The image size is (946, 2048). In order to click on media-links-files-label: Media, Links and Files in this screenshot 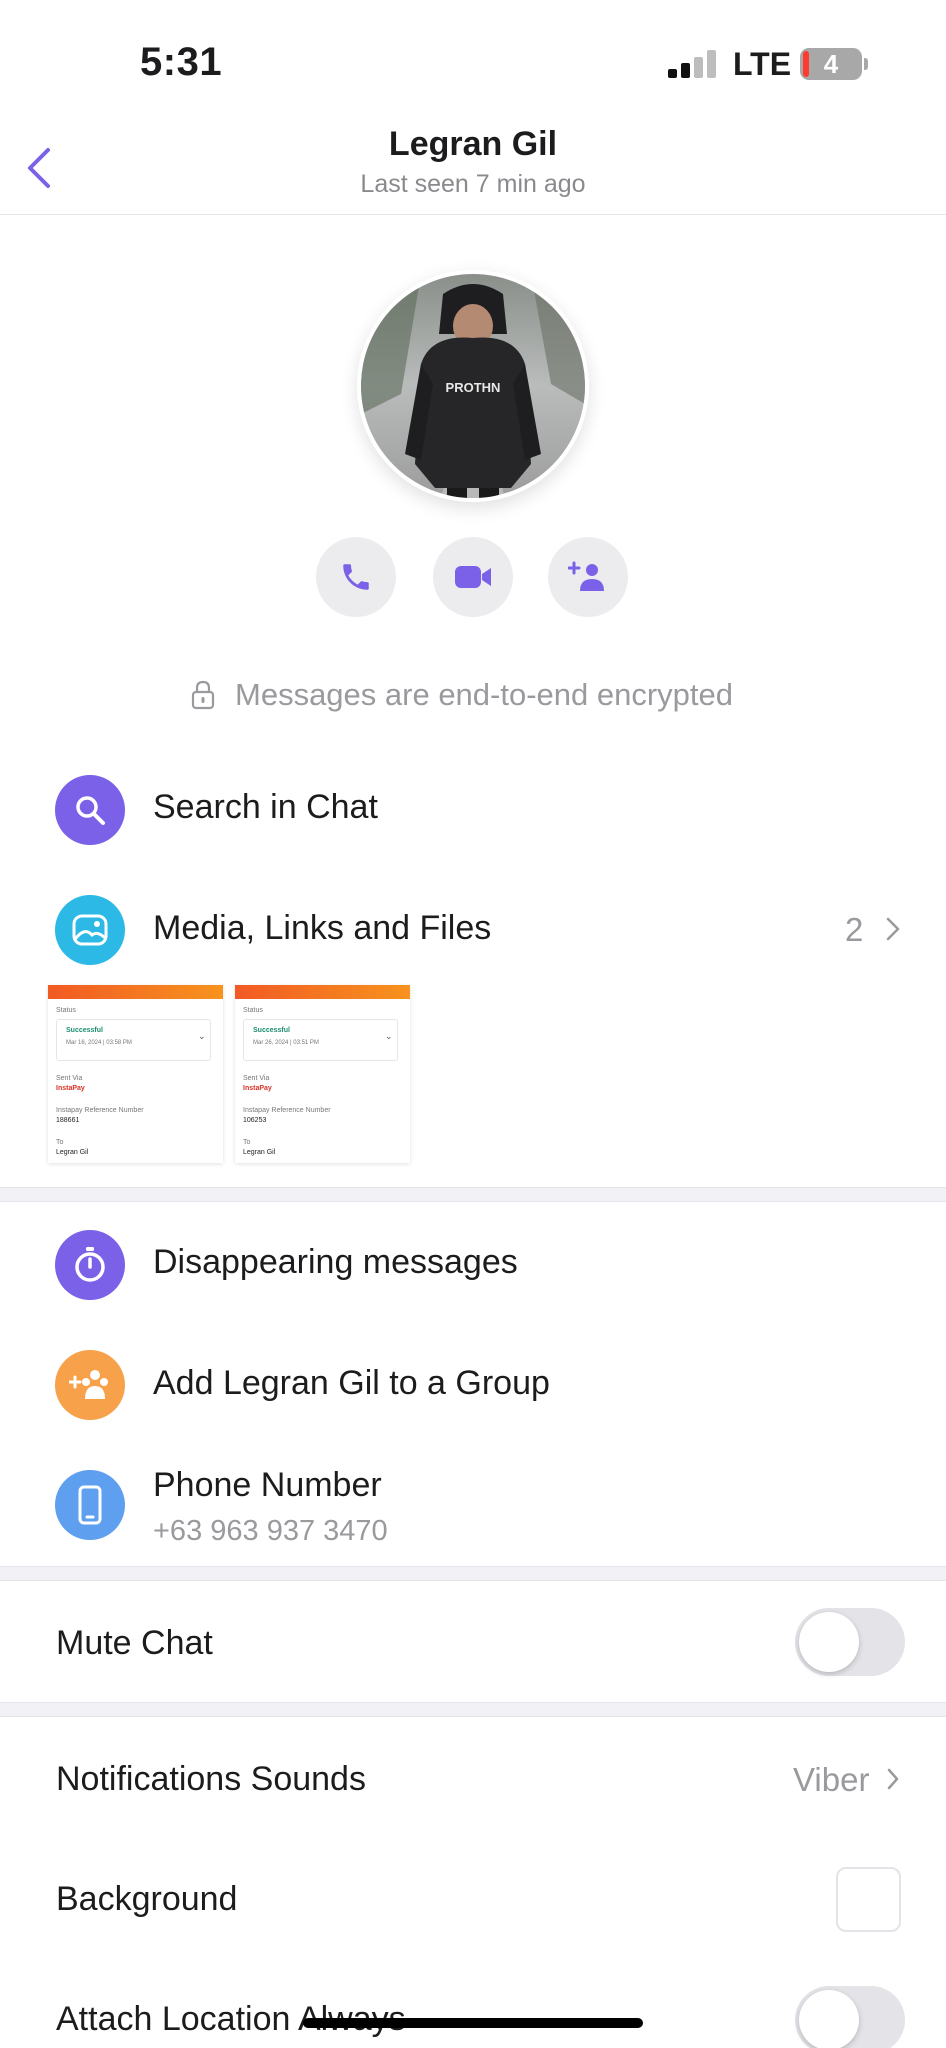, I will do `click(322, 928)`.